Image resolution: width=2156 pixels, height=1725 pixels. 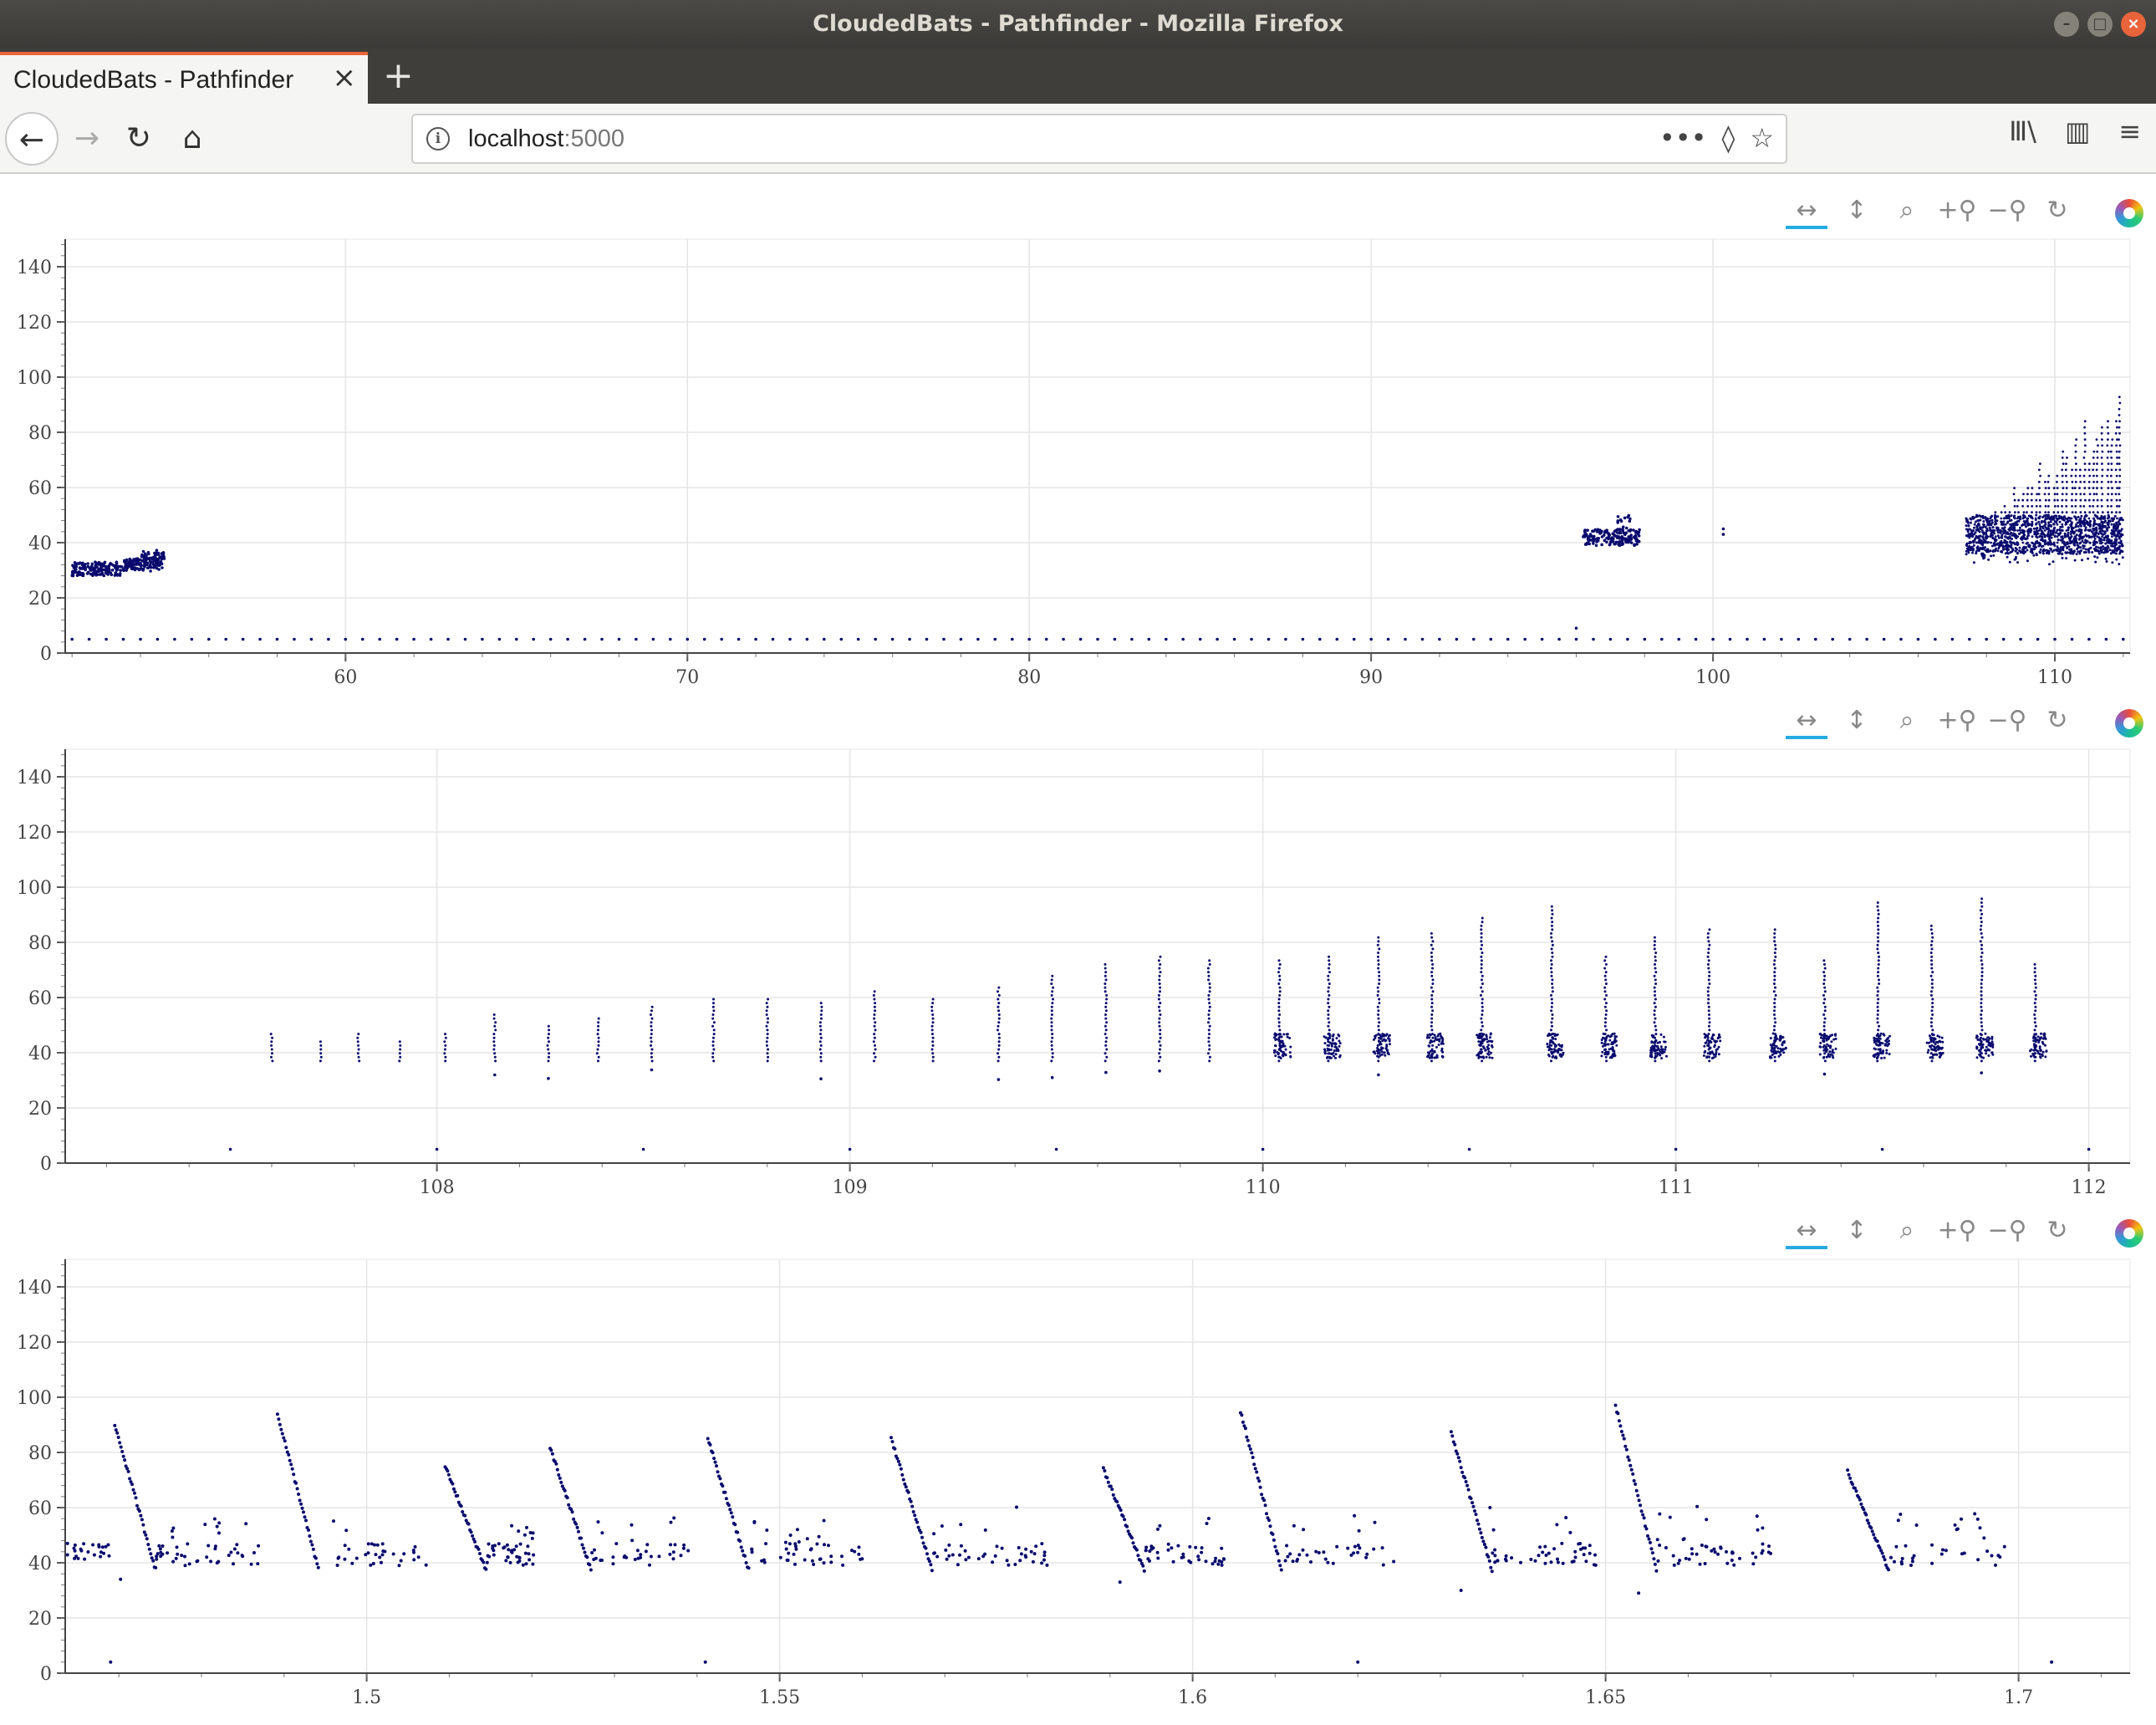 What do you see at coordinates (193, 139) in the screenshot?
I see `home-button: ⌂` at bounding box center [193, 139].